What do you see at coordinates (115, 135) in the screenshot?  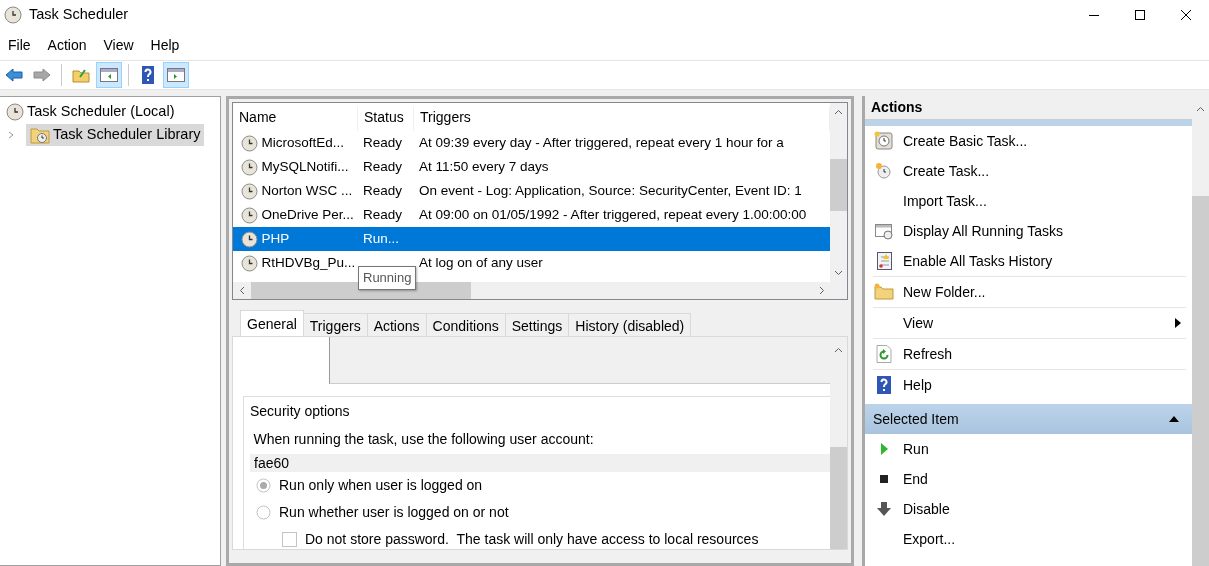 I see `tree-item: Task Scheduler Library` at bounding box center [115, 135].